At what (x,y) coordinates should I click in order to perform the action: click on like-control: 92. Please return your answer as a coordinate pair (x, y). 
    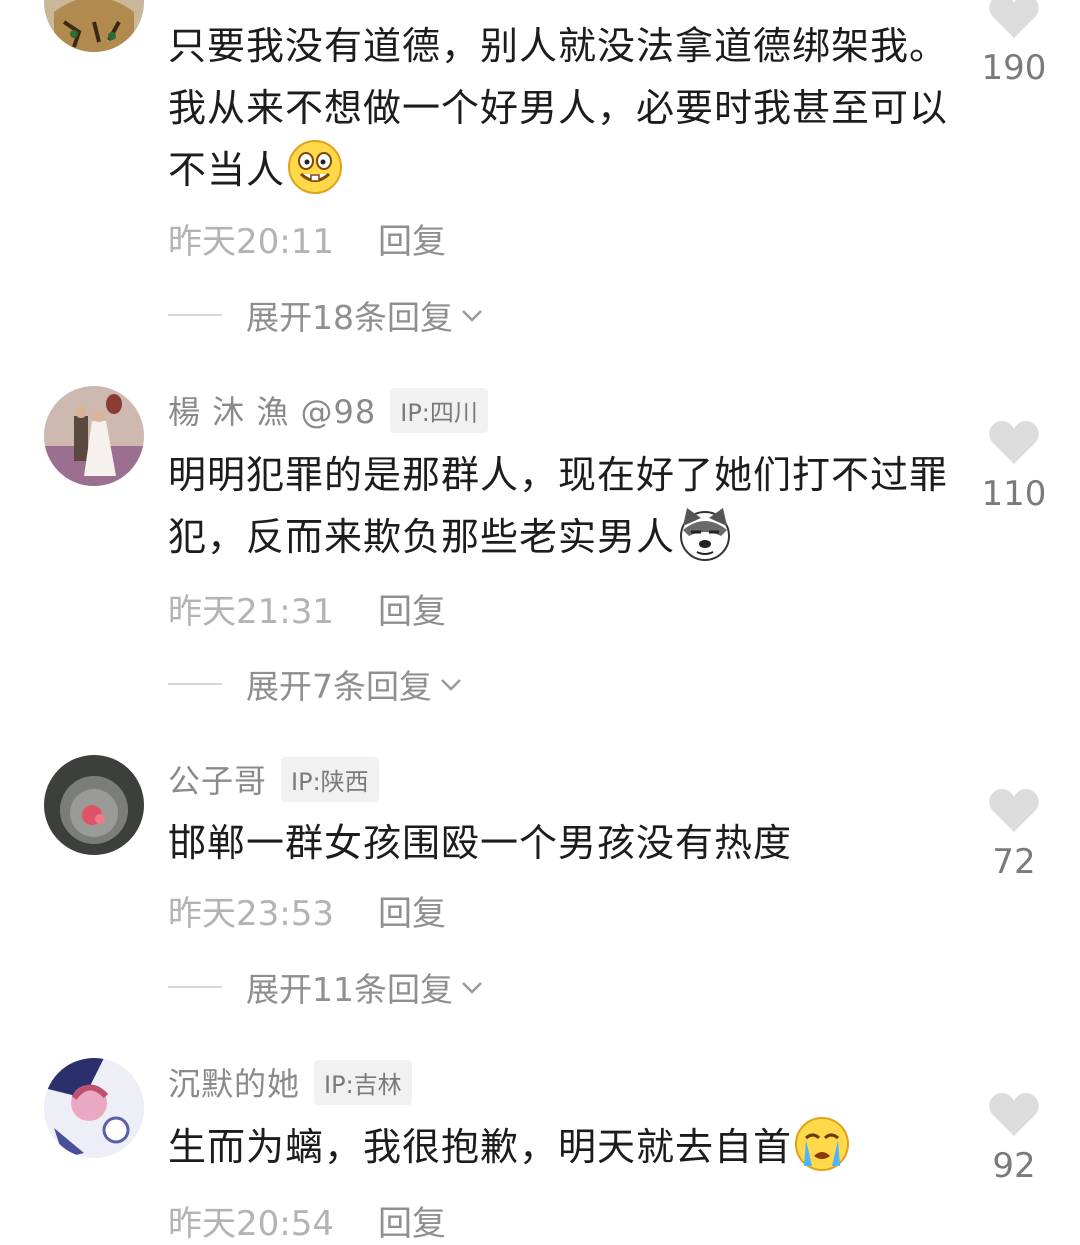
    Looking at the image, I should click on (1014, 1138).